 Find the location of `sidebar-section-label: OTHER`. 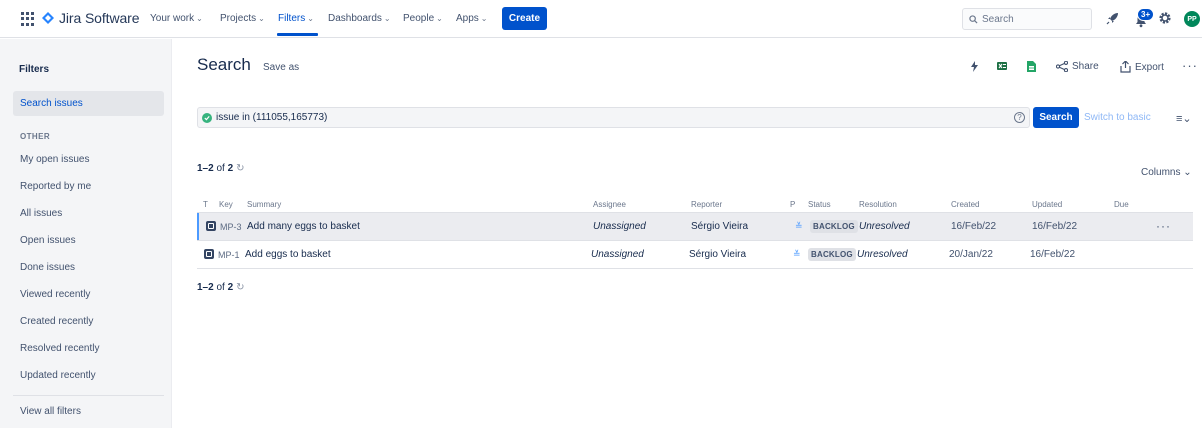

sidebar-section-label: OTHER is located at coordinates (35, 136).